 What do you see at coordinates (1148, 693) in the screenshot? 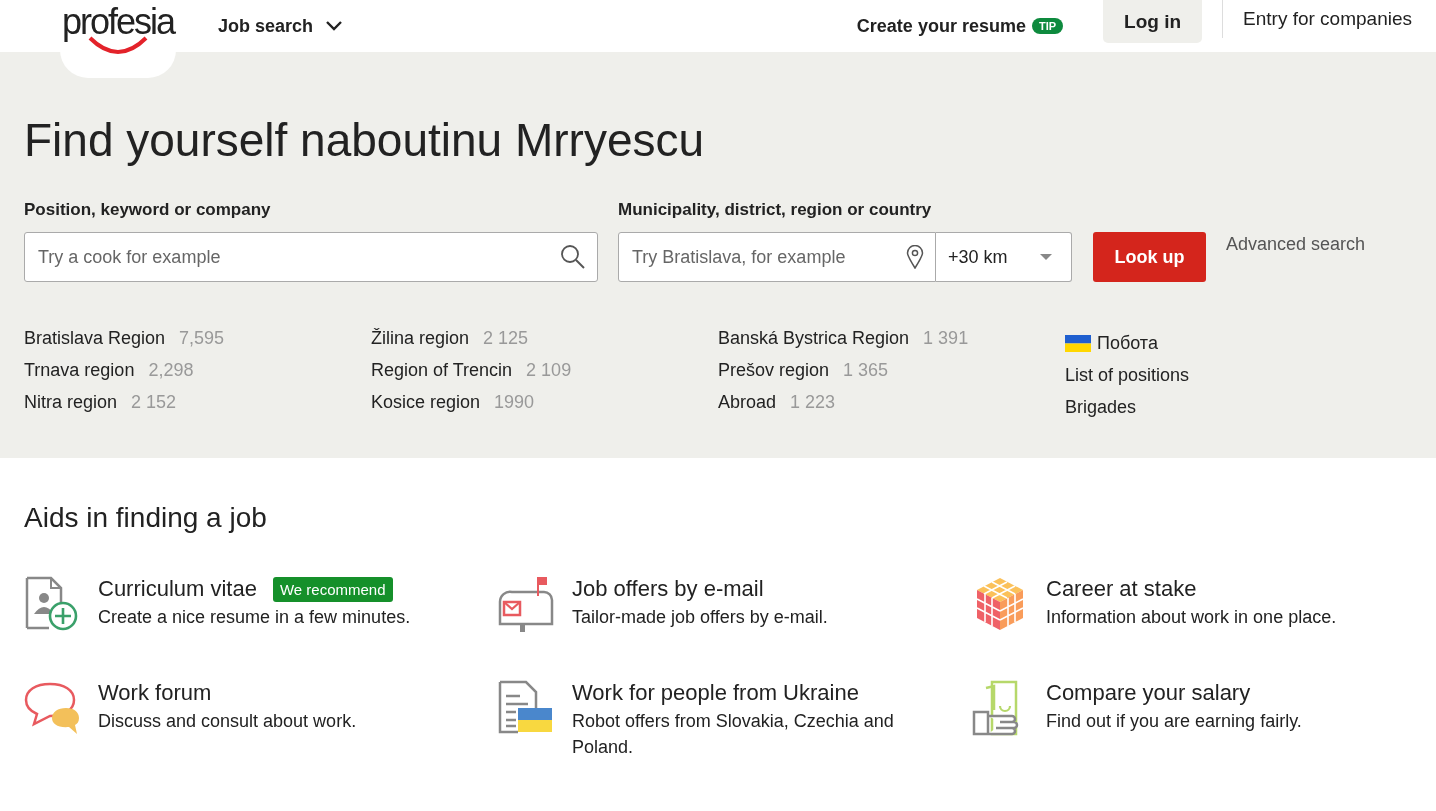
I see `aid-title-link: Compare your salary` at bounding box center [1148, 693].